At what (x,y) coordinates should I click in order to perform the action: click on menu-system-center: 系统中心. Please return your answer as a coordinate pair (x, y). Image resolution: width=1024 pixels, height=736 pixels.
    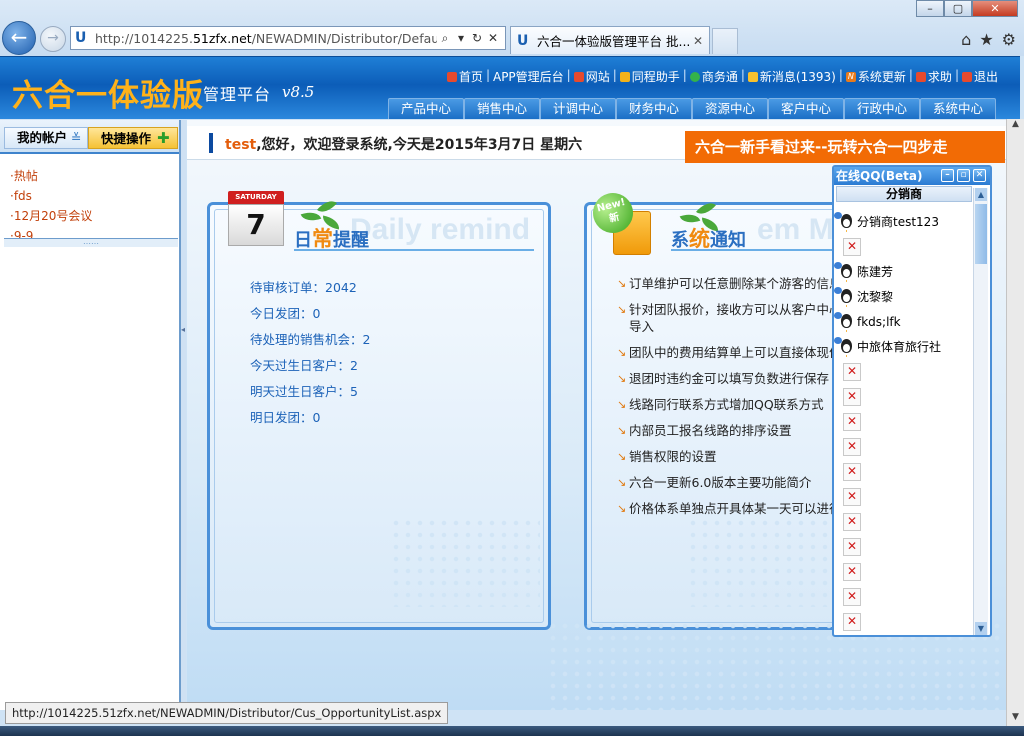
    Looking at the image, I should click on (958, 108).